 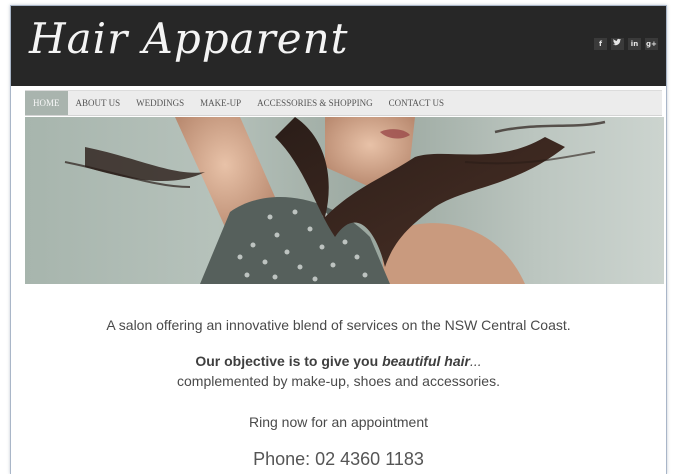 What do you see at coordinates (651, 44) in the screenshot?
I see `googleplus-icon: g+` at bounding box center [651, 44].